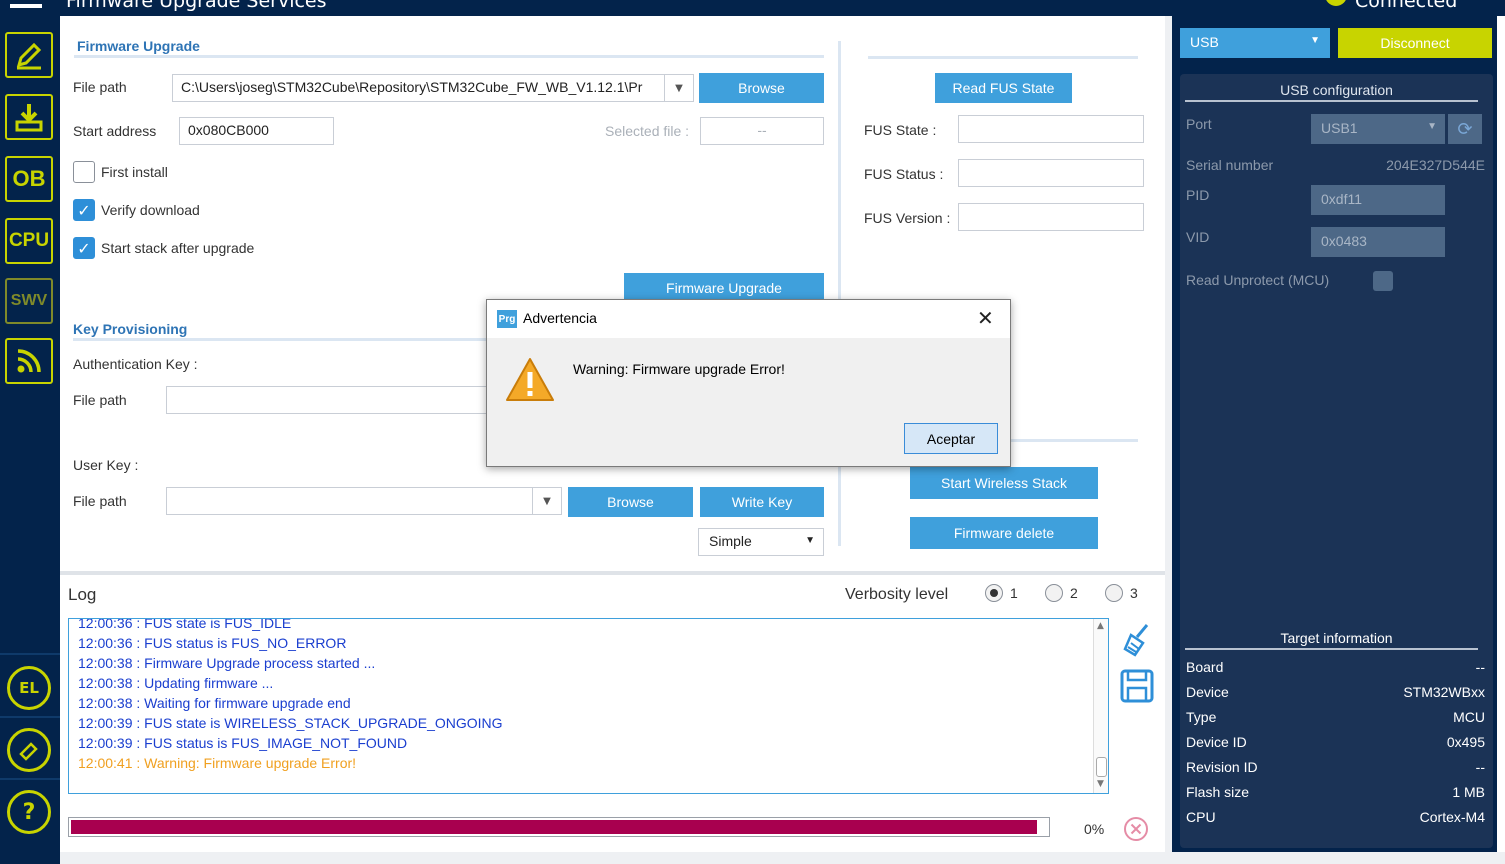 Image resolution: width=1505 pixels, height=864 pixels. What do you see at coordinates (84, 172) in the screenshot?
I see `first-install-checkbox` at bounding box center [84, 172].